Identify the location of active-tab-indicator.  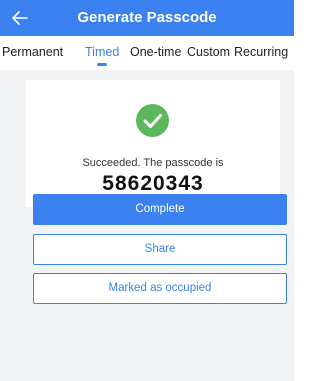
(102, 64).